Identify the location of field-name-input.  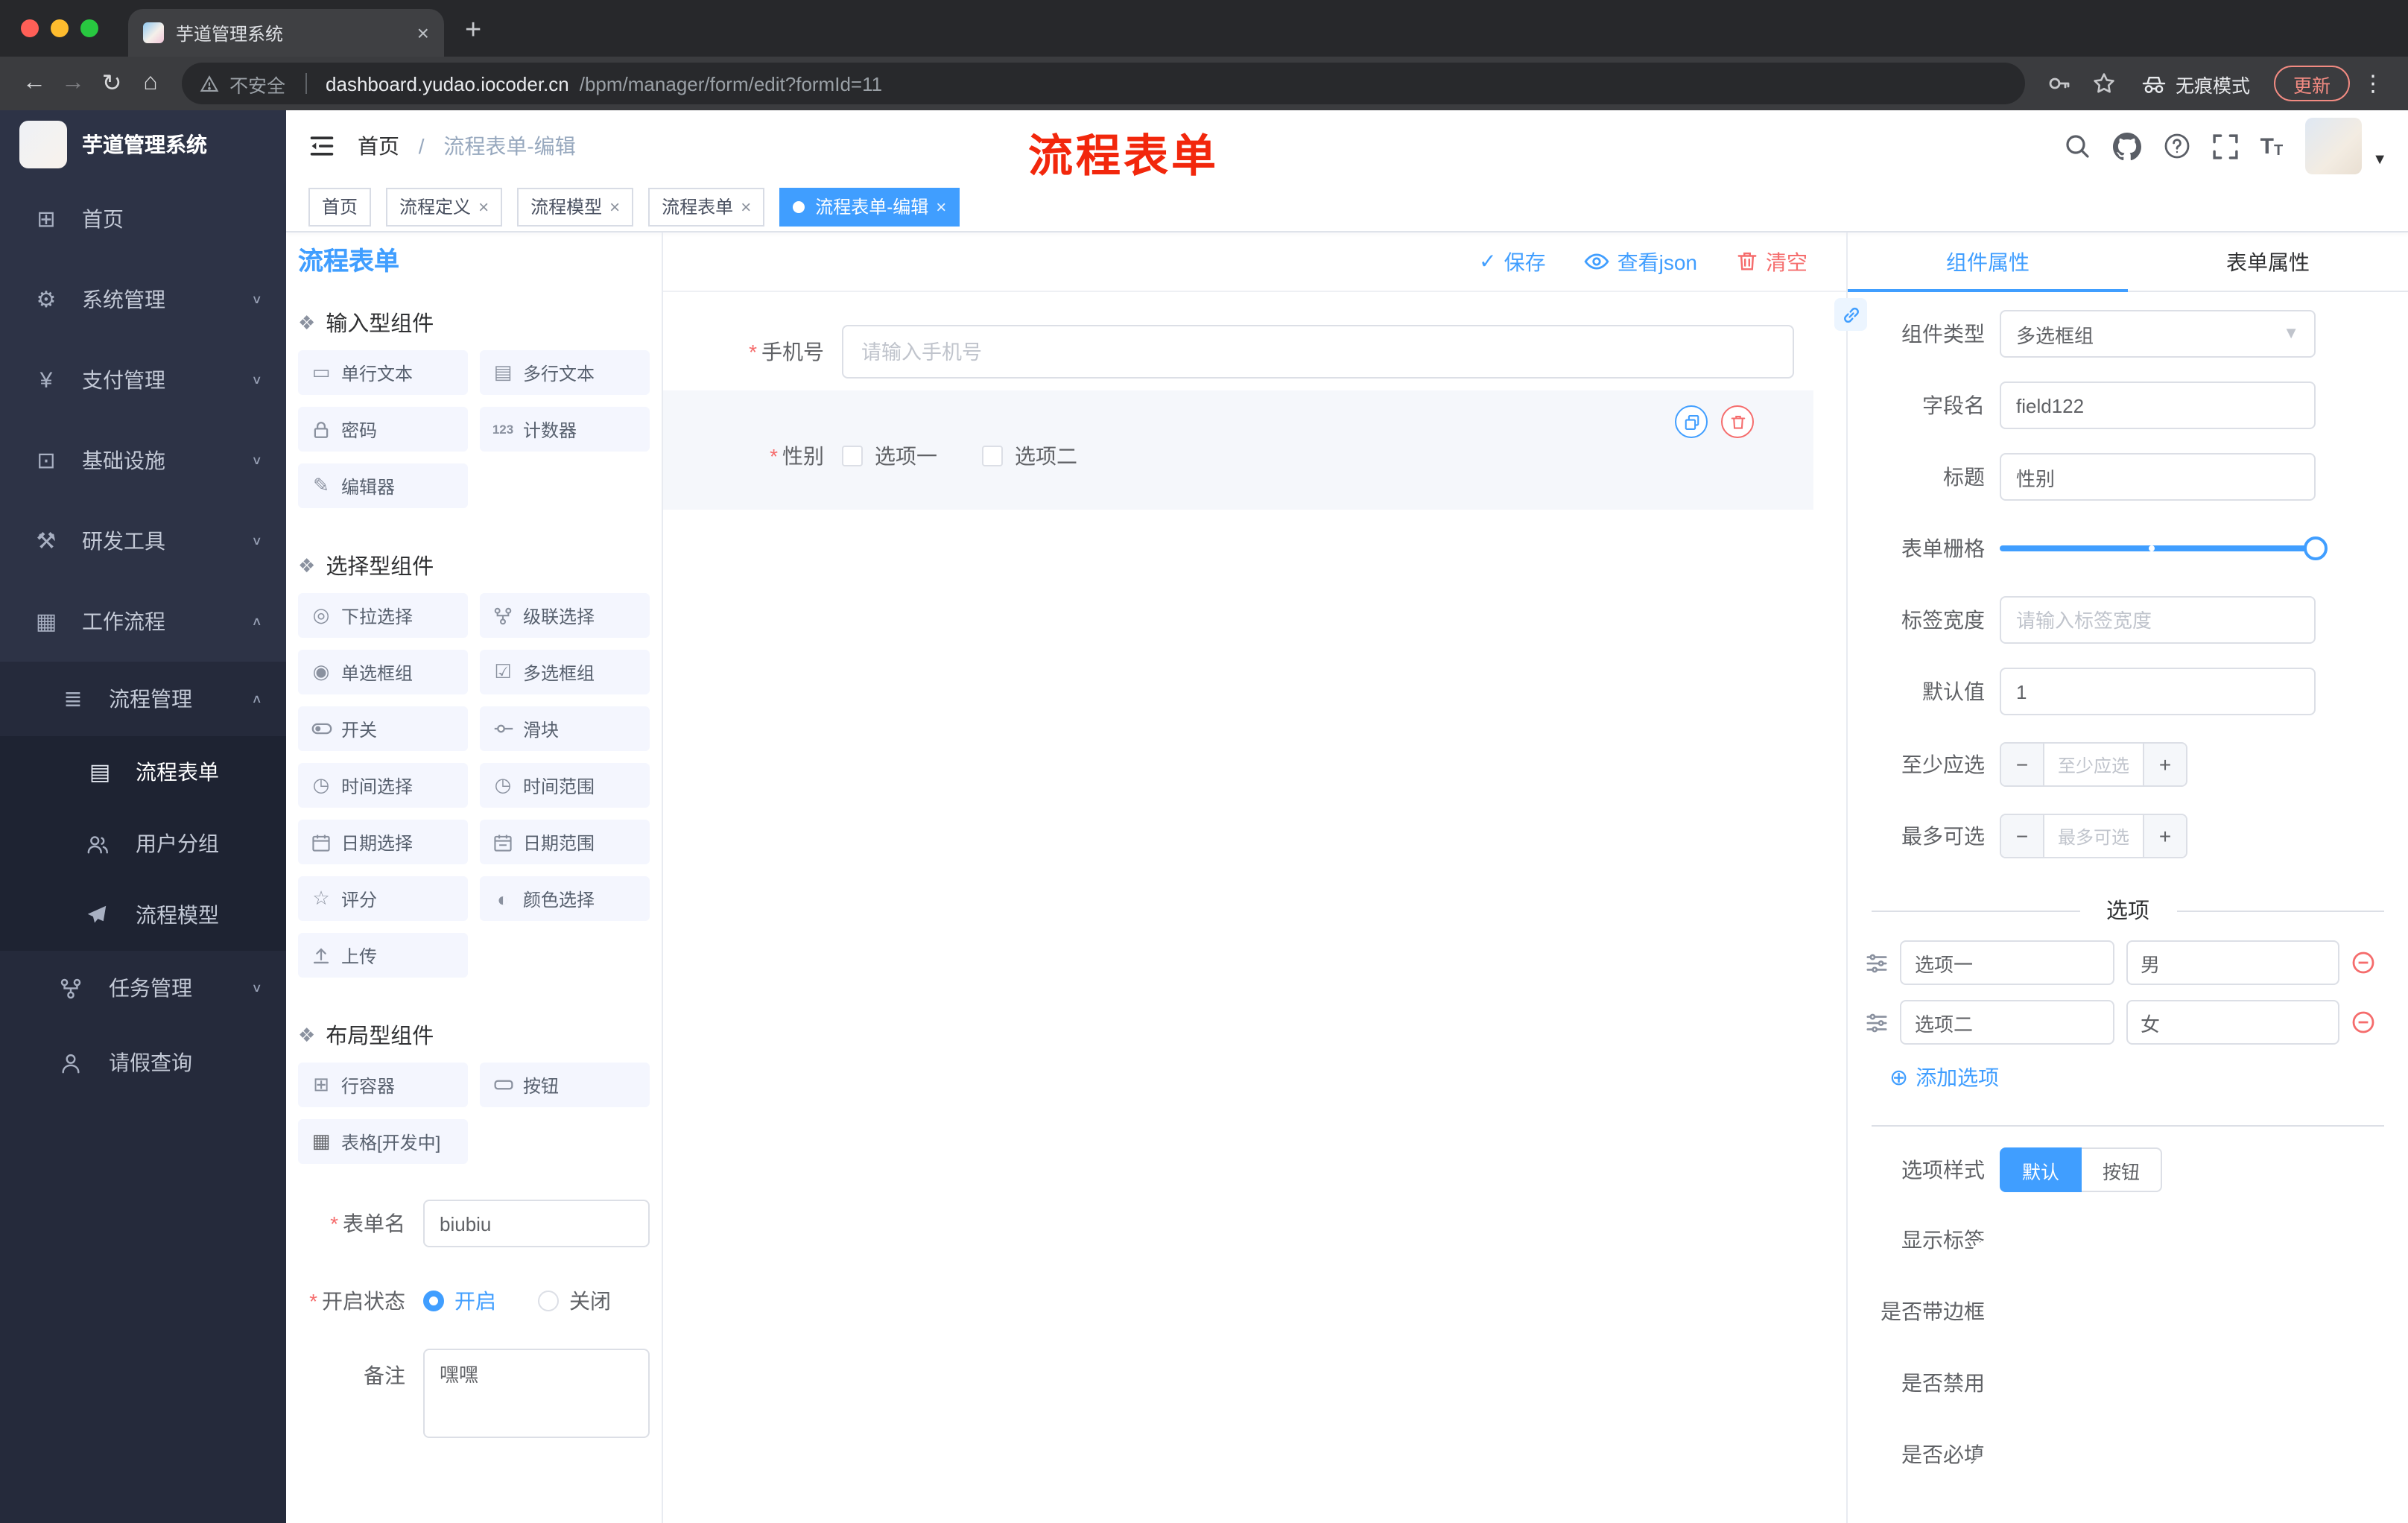
(2158, 405).